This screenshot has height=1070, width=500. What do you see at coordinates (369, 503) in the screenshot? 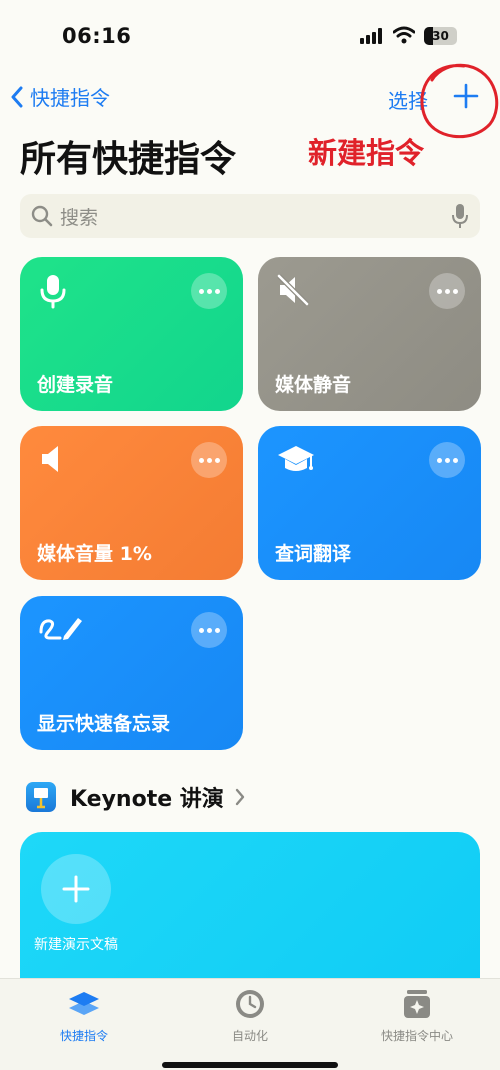
I see `shortcut-tile-dictionary-translate: 查词翻译` at bounding box center [369, 503].